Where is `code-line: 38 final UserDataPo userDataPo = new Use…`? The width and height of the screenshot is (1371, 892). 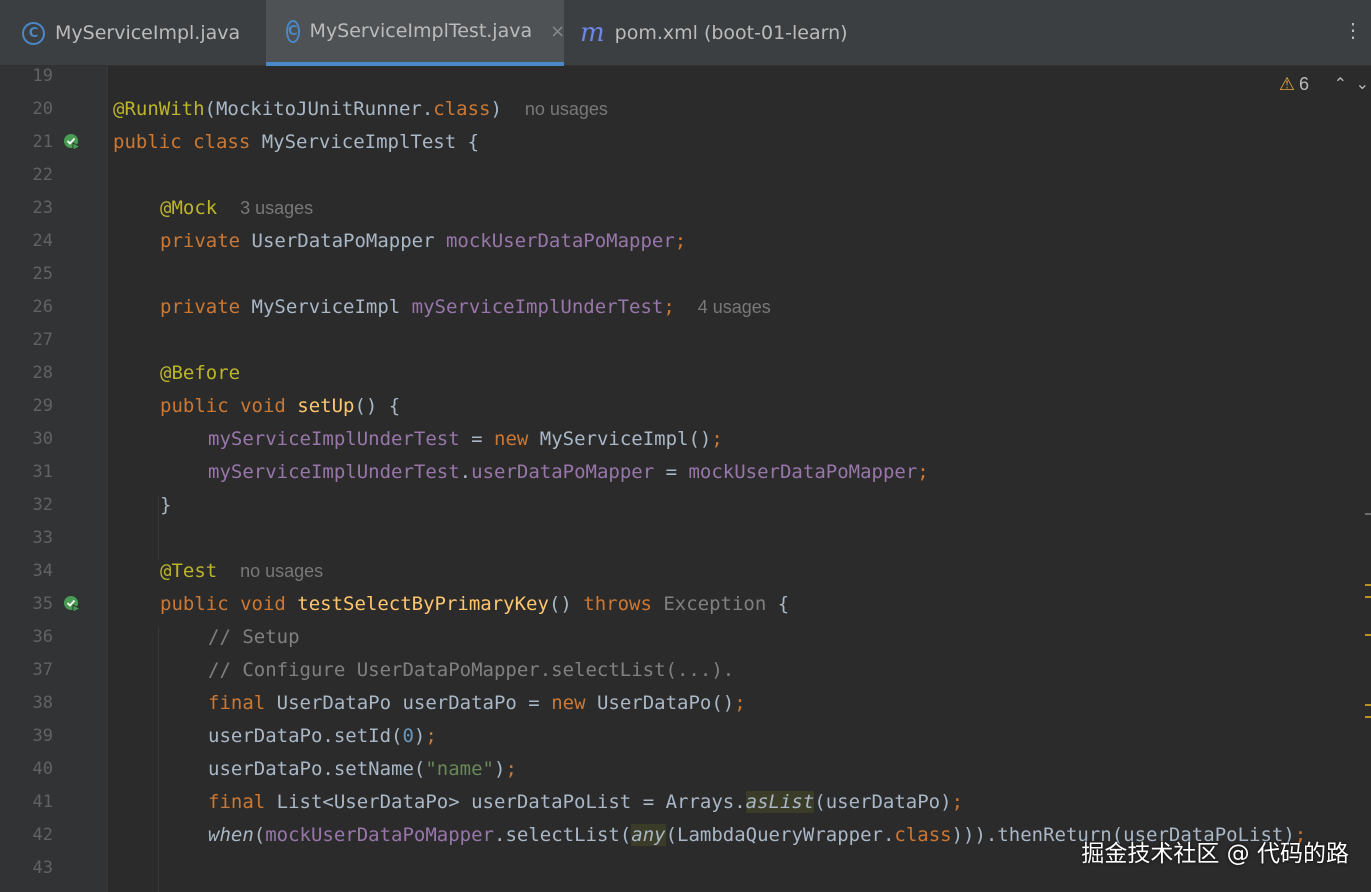
code-line: 38 final UserDataPo userDataPo = new Use… is located at coordinates (685, 703).